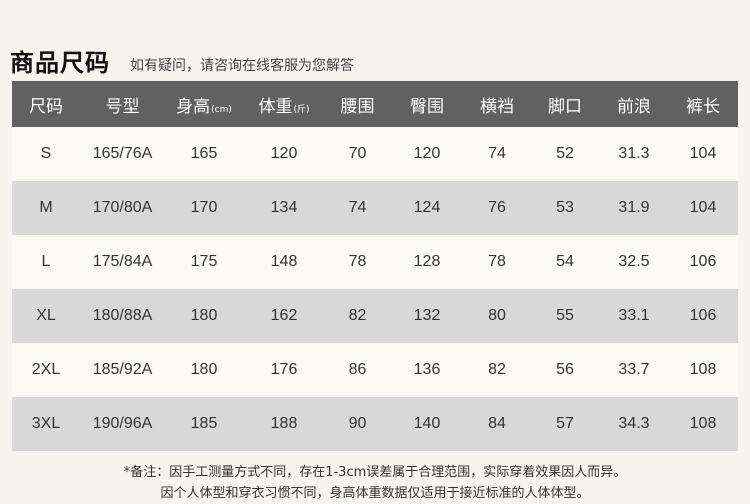  I want to click on note-line-2: 因个人体型和穿衣习惯不同，身高体重数据仅适用于接近标准的人体体型。, so click(375, 493).